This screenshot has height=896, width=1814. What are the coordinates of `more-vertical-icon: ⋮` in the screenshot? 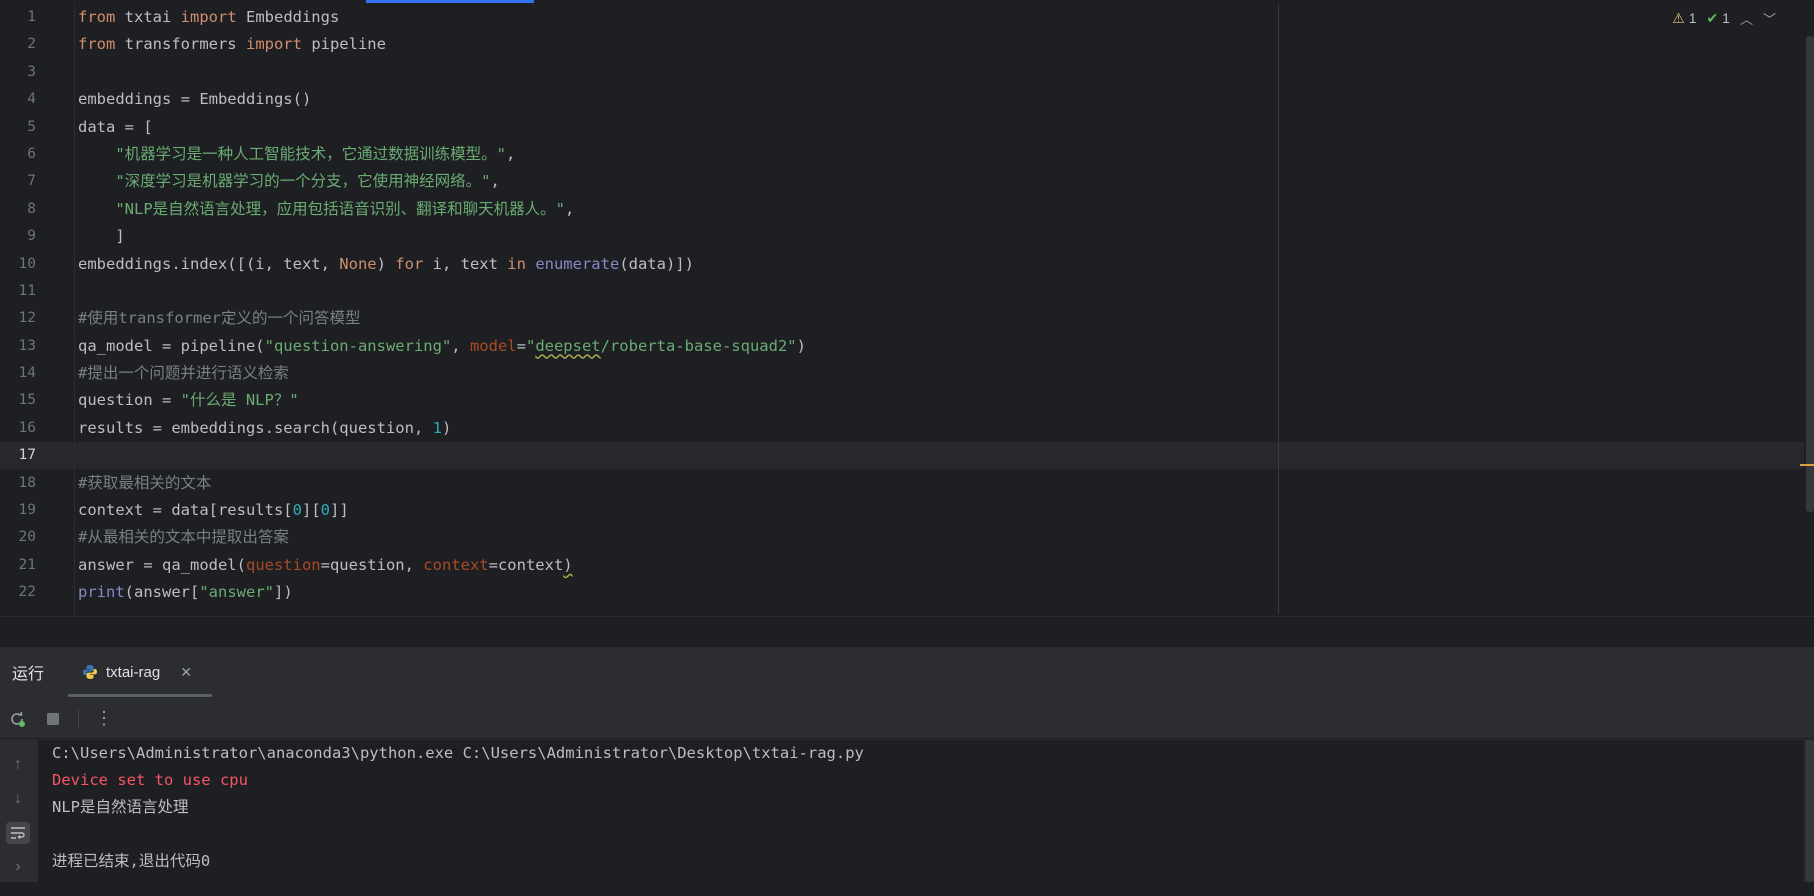 It's located at (104, 719).